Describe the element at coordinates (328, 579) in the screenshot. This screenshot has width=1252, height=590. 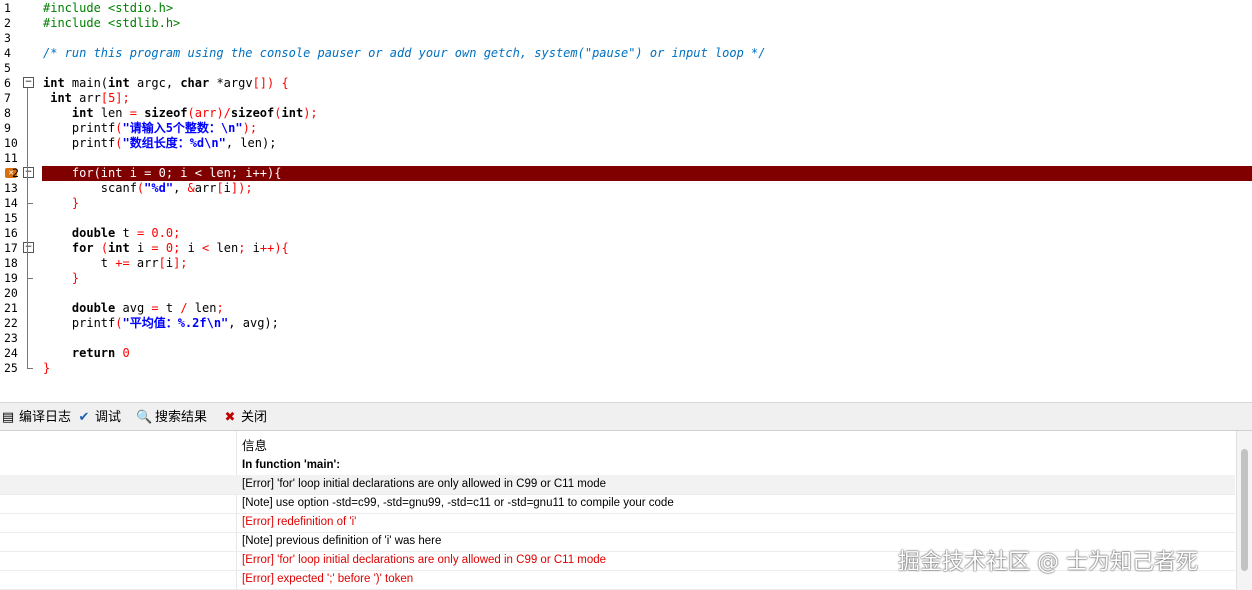
I see `message-text: [Error] expected ';' before ')' token` at that location.